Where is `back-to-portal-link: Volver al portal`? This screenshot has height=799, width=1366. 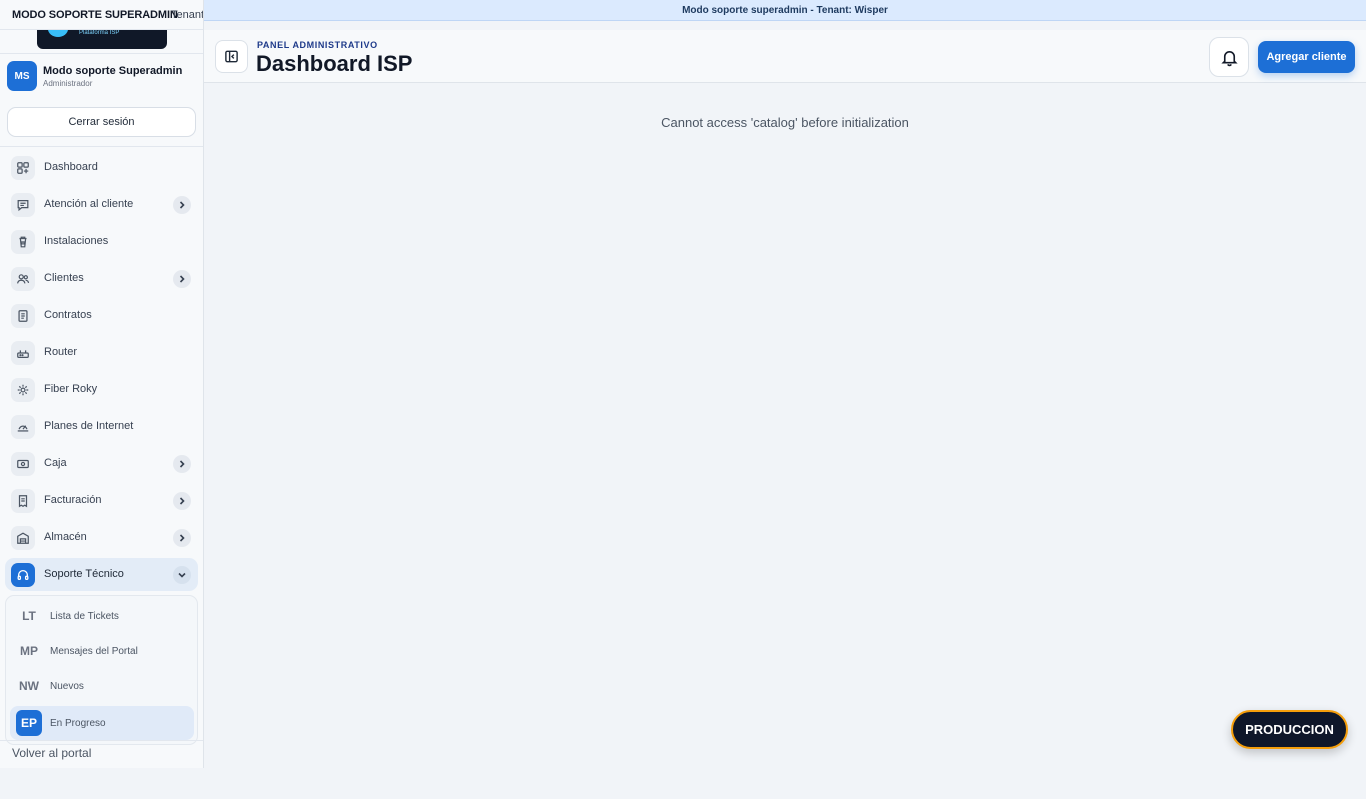
back-to-portal-link: Volver al portal is located at coordinates (51, 753).